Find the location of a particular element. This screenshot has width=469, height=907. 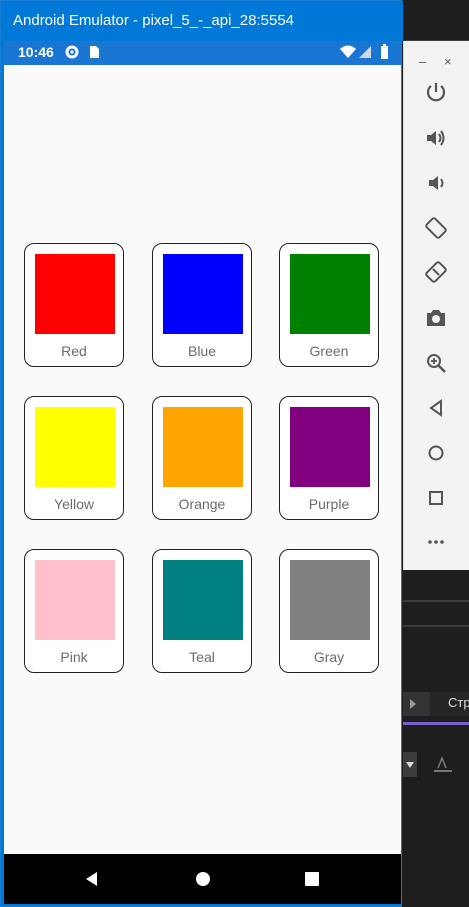

home-icon is located at coordinates (436, 453).